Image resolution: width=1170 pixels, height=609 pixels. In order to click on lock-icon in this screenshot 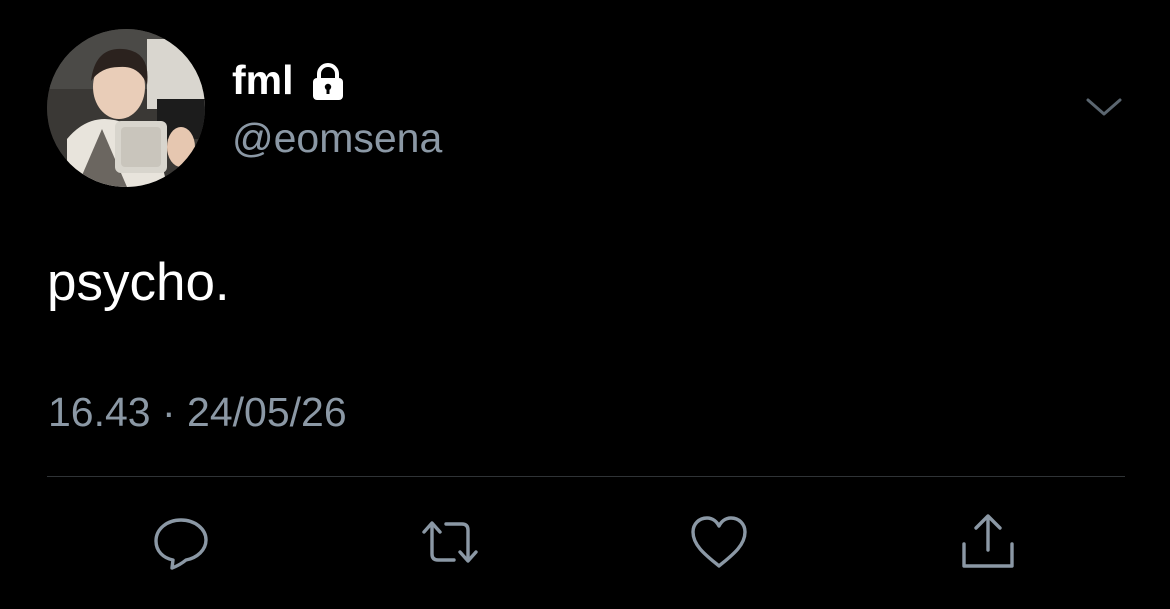, I will do `click(328, 82)`.